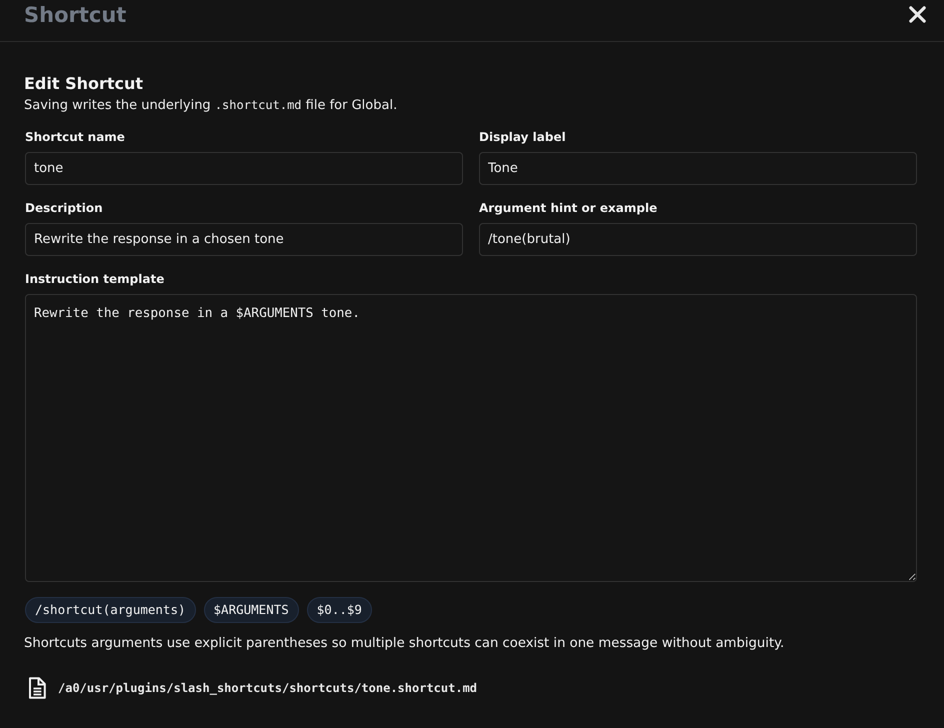 The image size is (944, 728). I want to click on text-field: /tone(brutal), so click(698, 239).